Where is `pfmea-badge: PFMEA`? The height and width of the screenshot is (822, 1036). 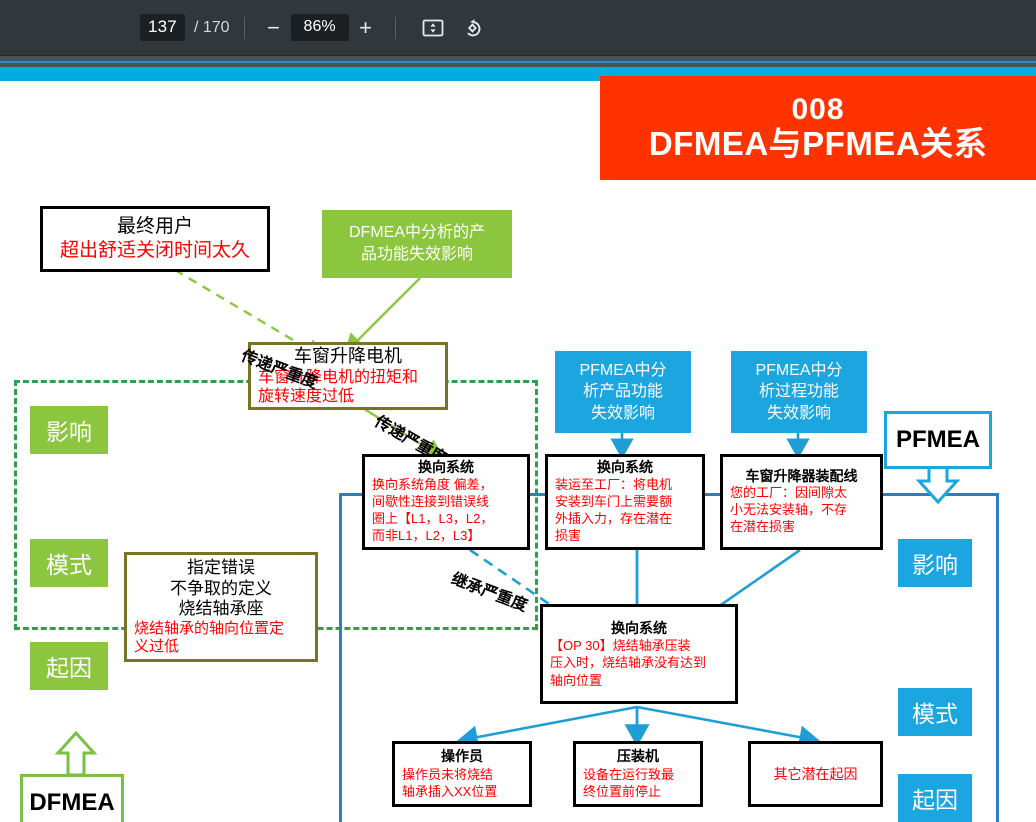
pfmea-badge: PFMEA is located at coordinates (938, 440).